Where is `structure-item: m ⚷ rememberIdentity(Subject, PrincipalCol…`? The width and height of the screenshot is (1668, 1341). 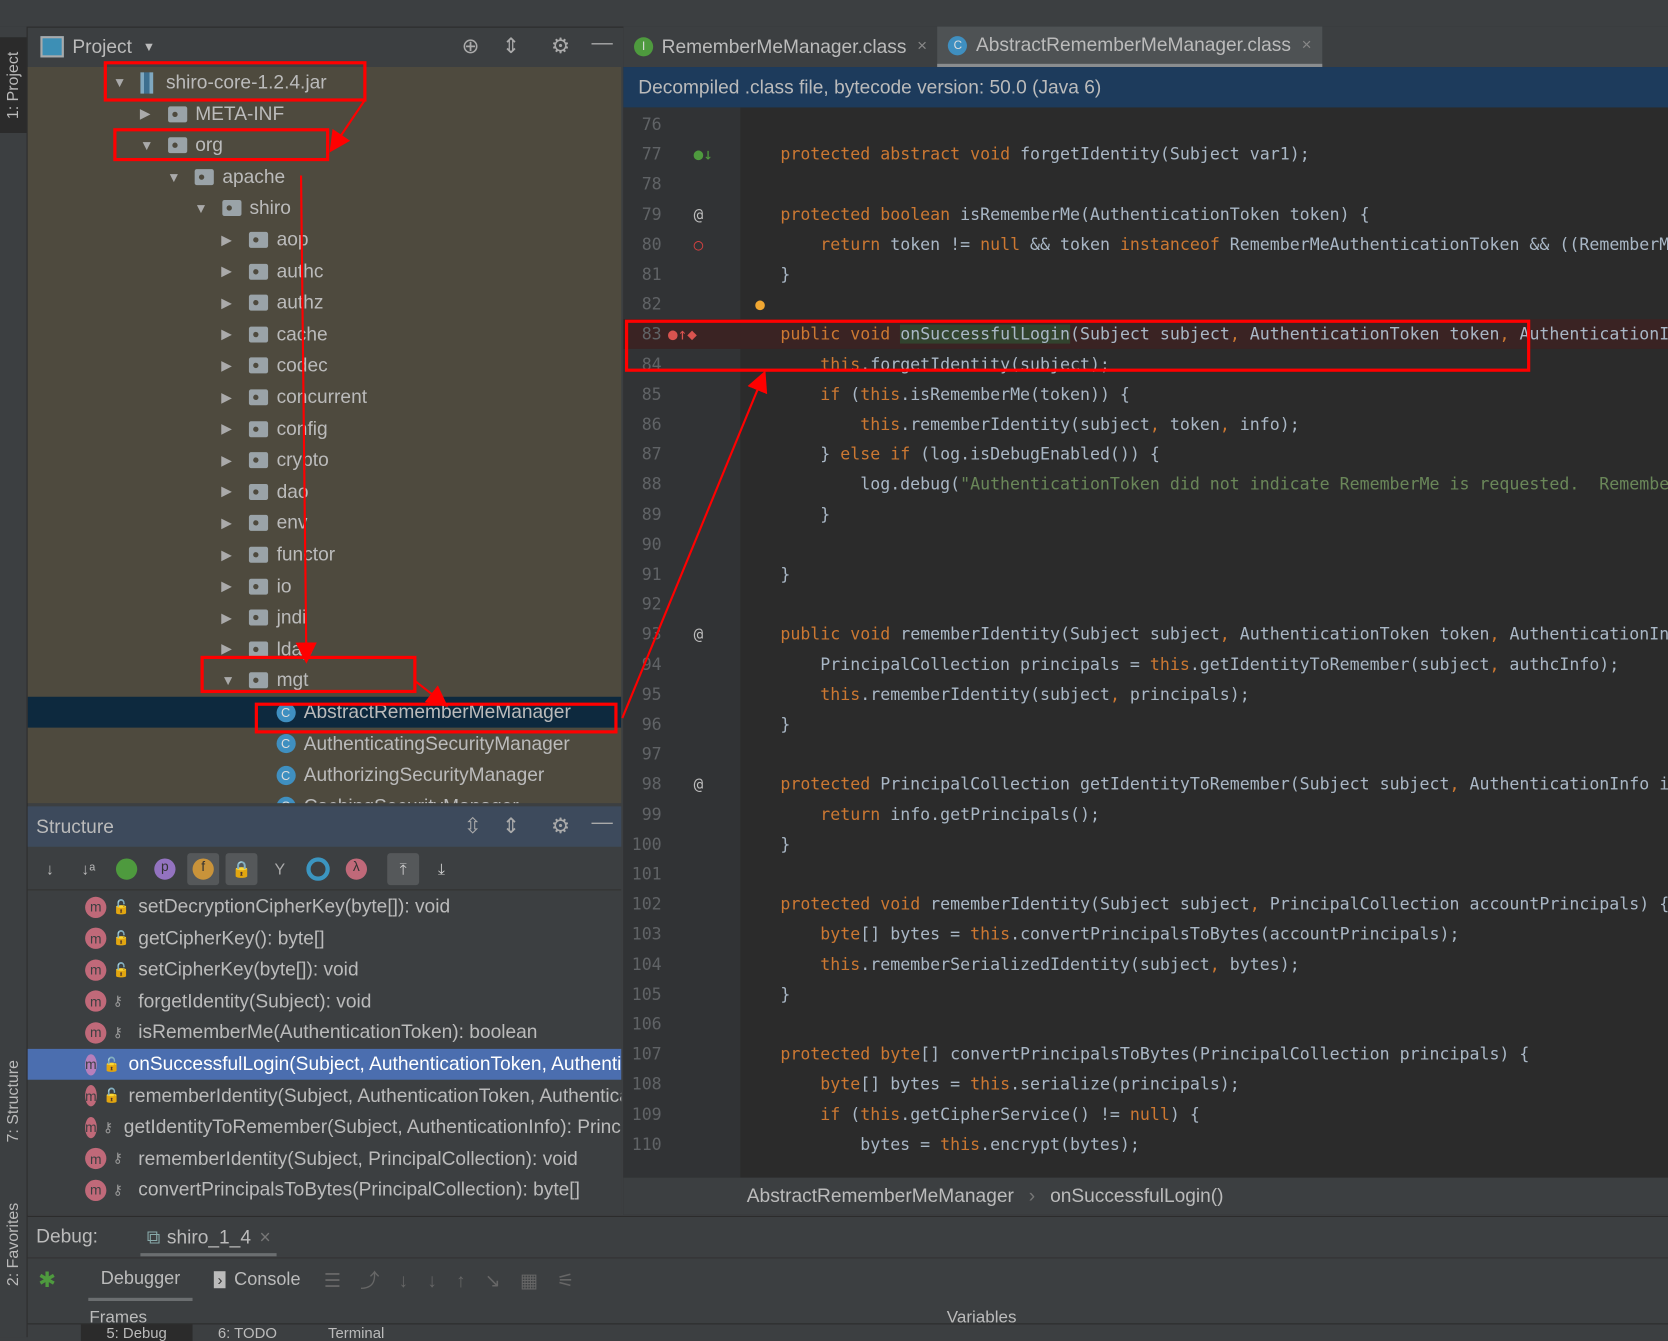 structure-item: m ⚷ rememberIdentity(Subject, PrincipalCol… is located at coordinates (325, 1158).